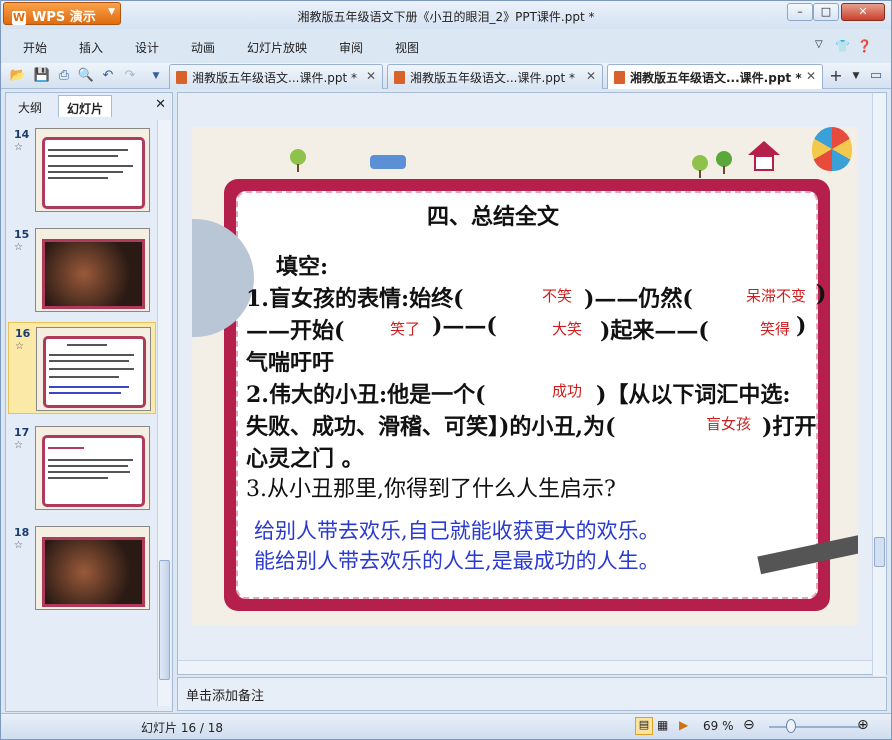  I want to click on insight-line-2: 能给别人带去欢乐的人生,是最成功的人生。, so click(457, 561).